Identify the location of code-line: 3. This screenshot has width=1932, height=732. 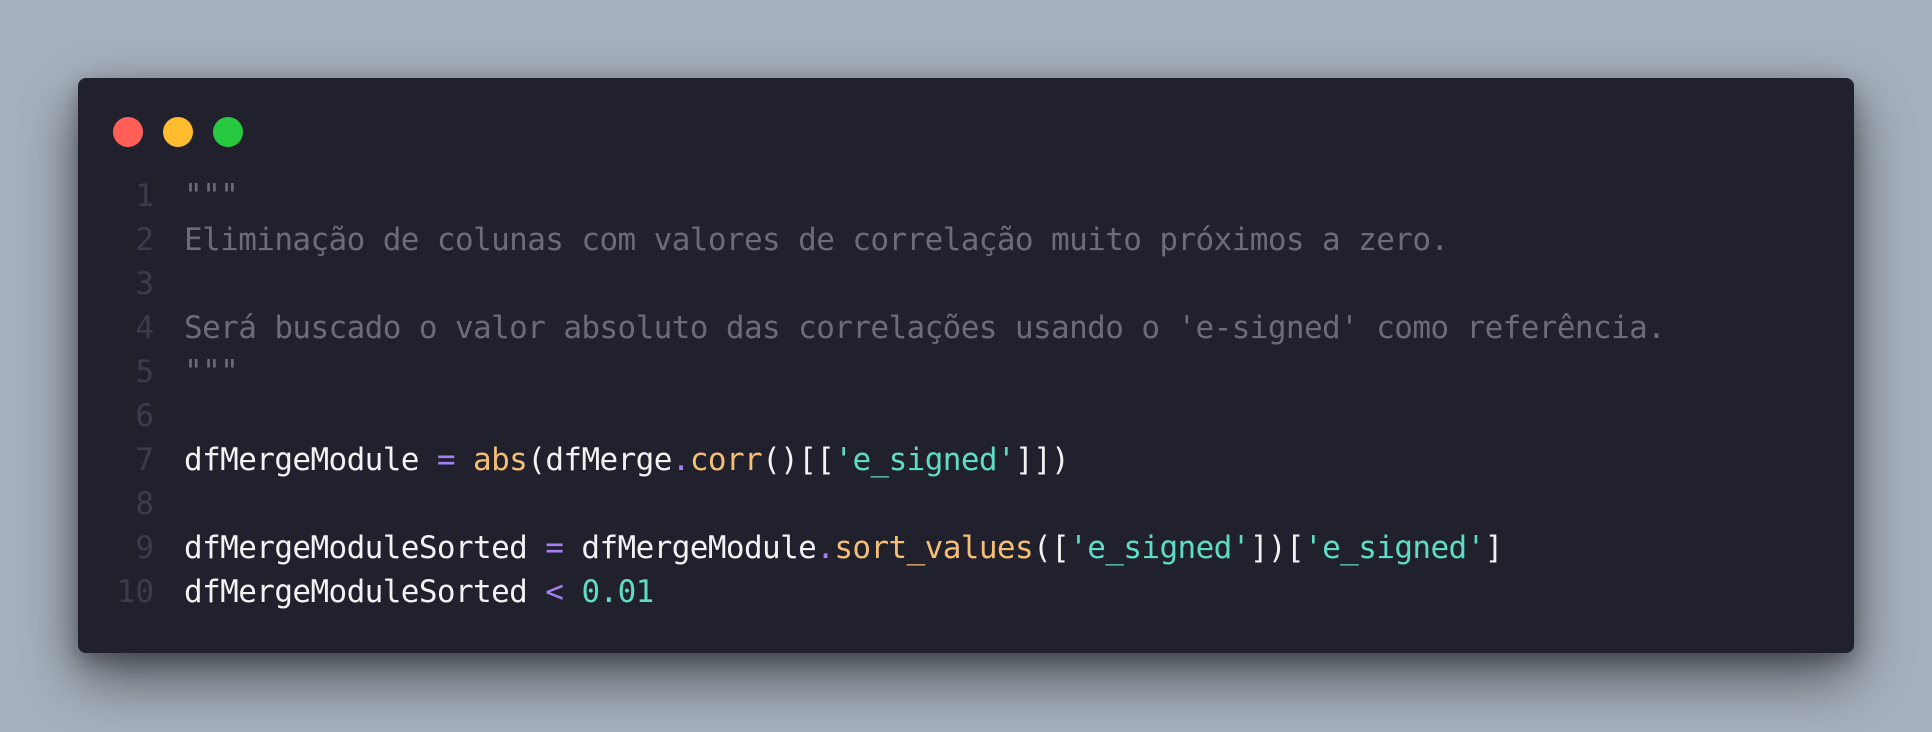
(966, 284).